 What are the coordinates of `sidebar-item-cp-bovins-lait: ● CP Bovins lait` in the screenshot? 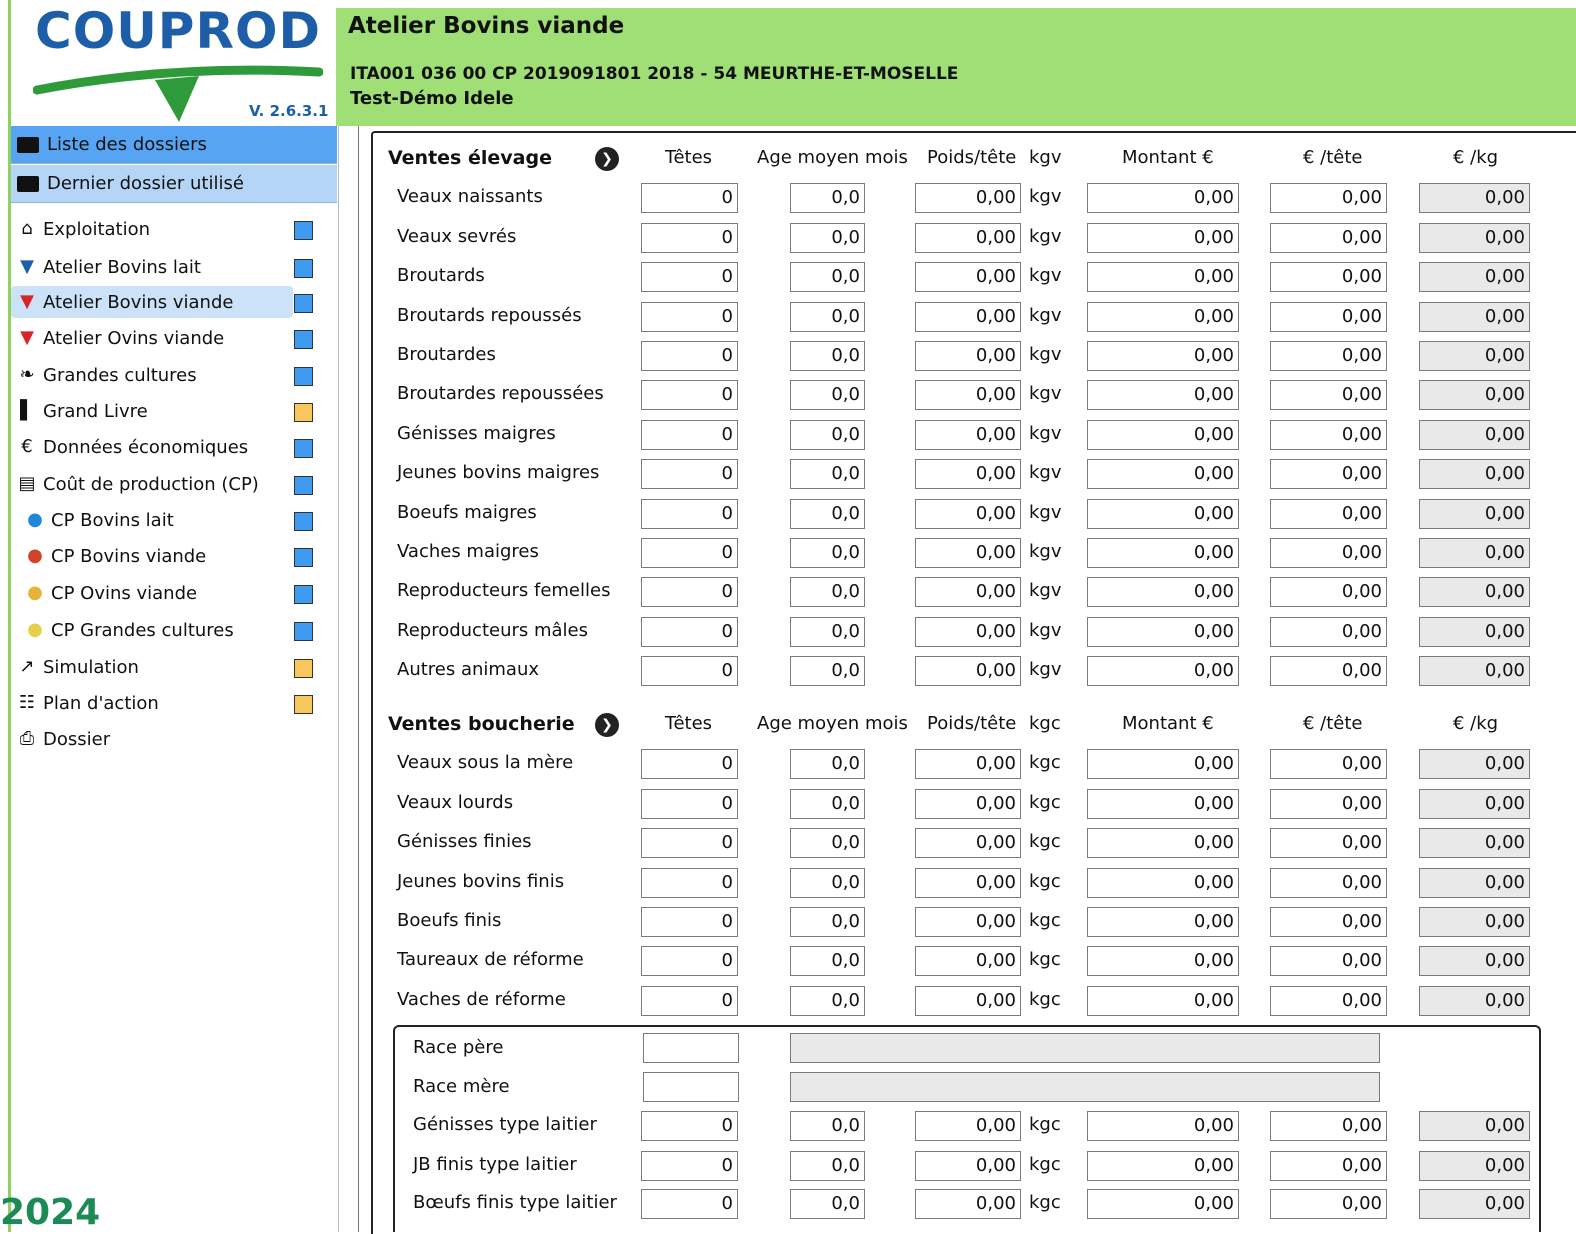 It's located at (152, 520).